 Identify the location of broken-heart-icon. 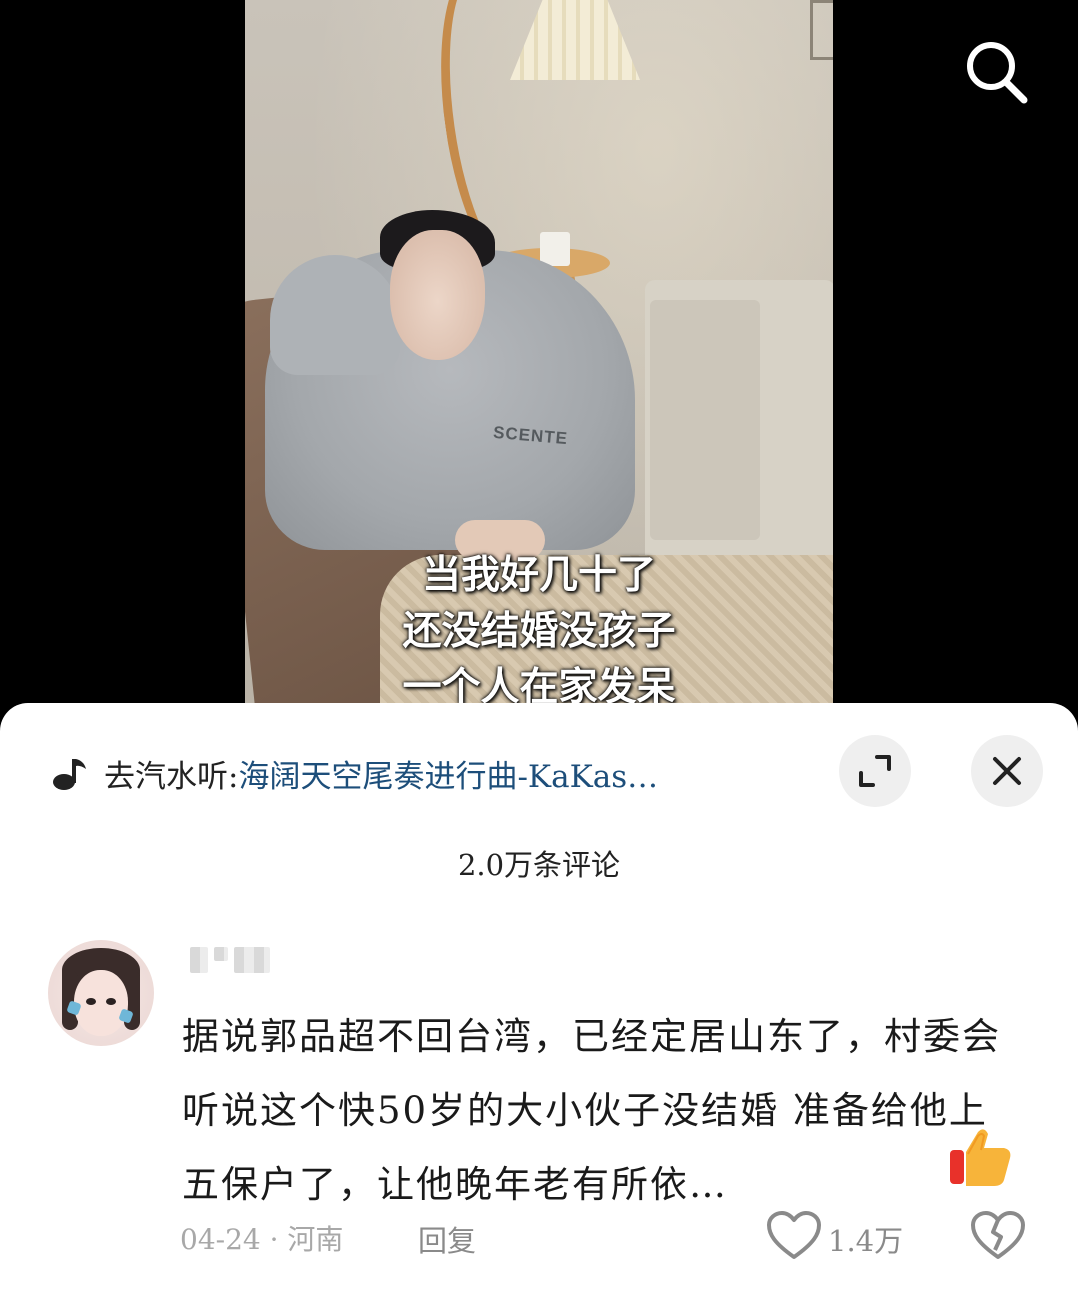
(998, 1235).